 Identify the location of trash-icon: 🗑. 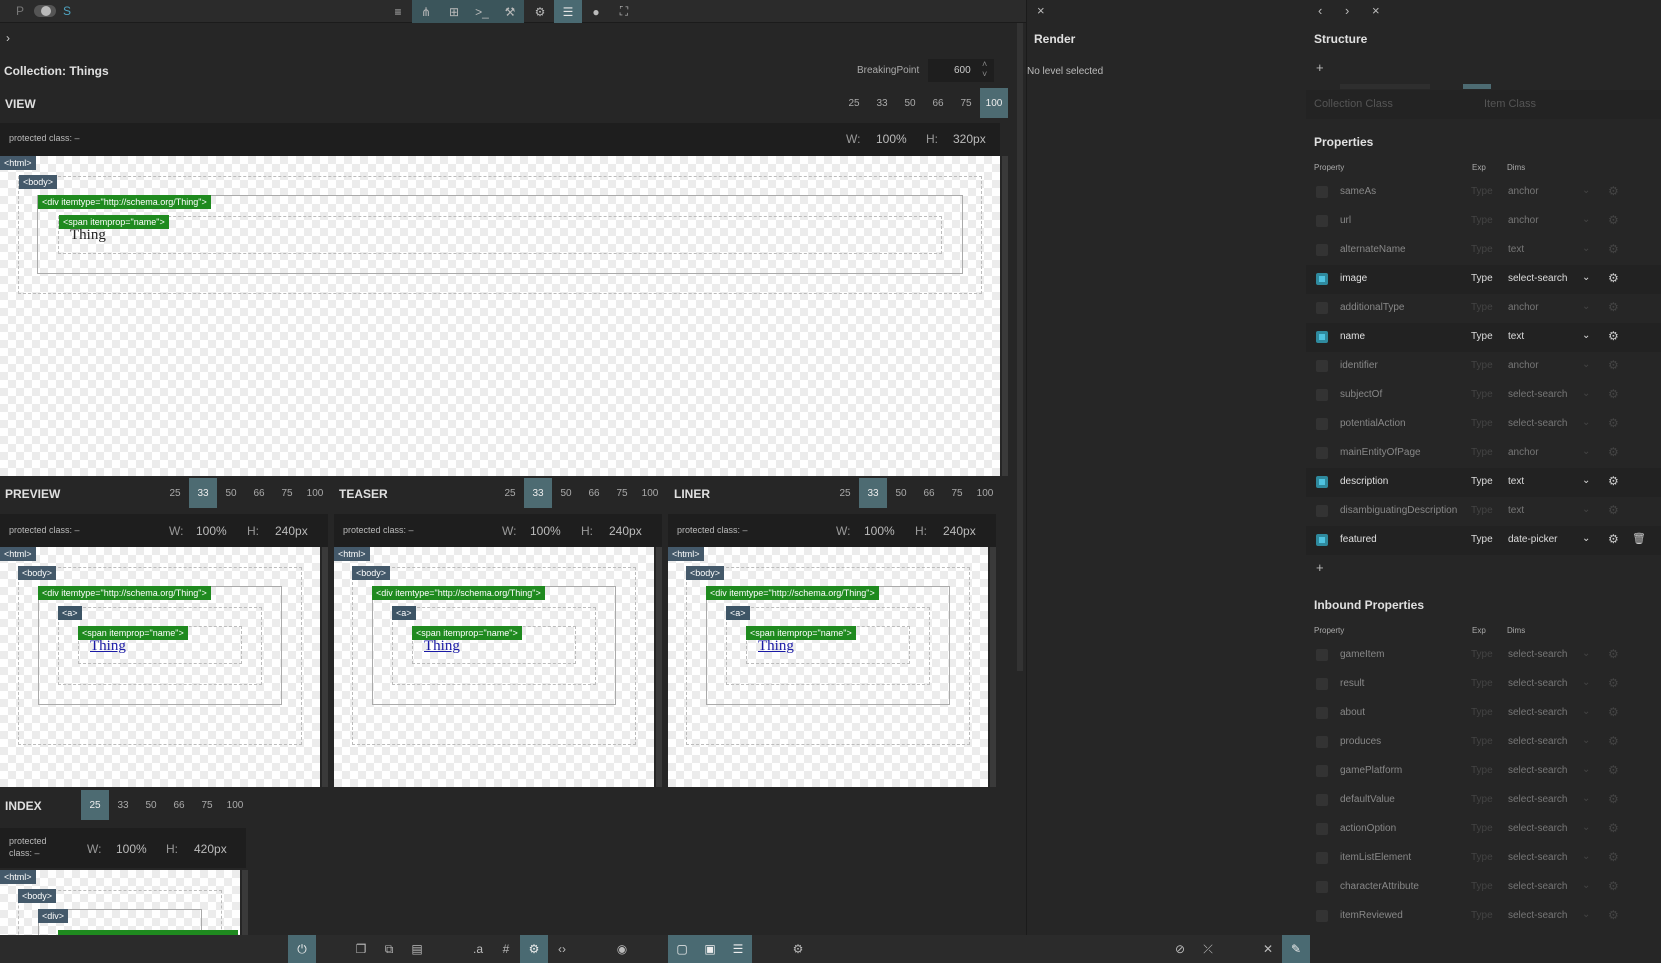
(1639, 538).